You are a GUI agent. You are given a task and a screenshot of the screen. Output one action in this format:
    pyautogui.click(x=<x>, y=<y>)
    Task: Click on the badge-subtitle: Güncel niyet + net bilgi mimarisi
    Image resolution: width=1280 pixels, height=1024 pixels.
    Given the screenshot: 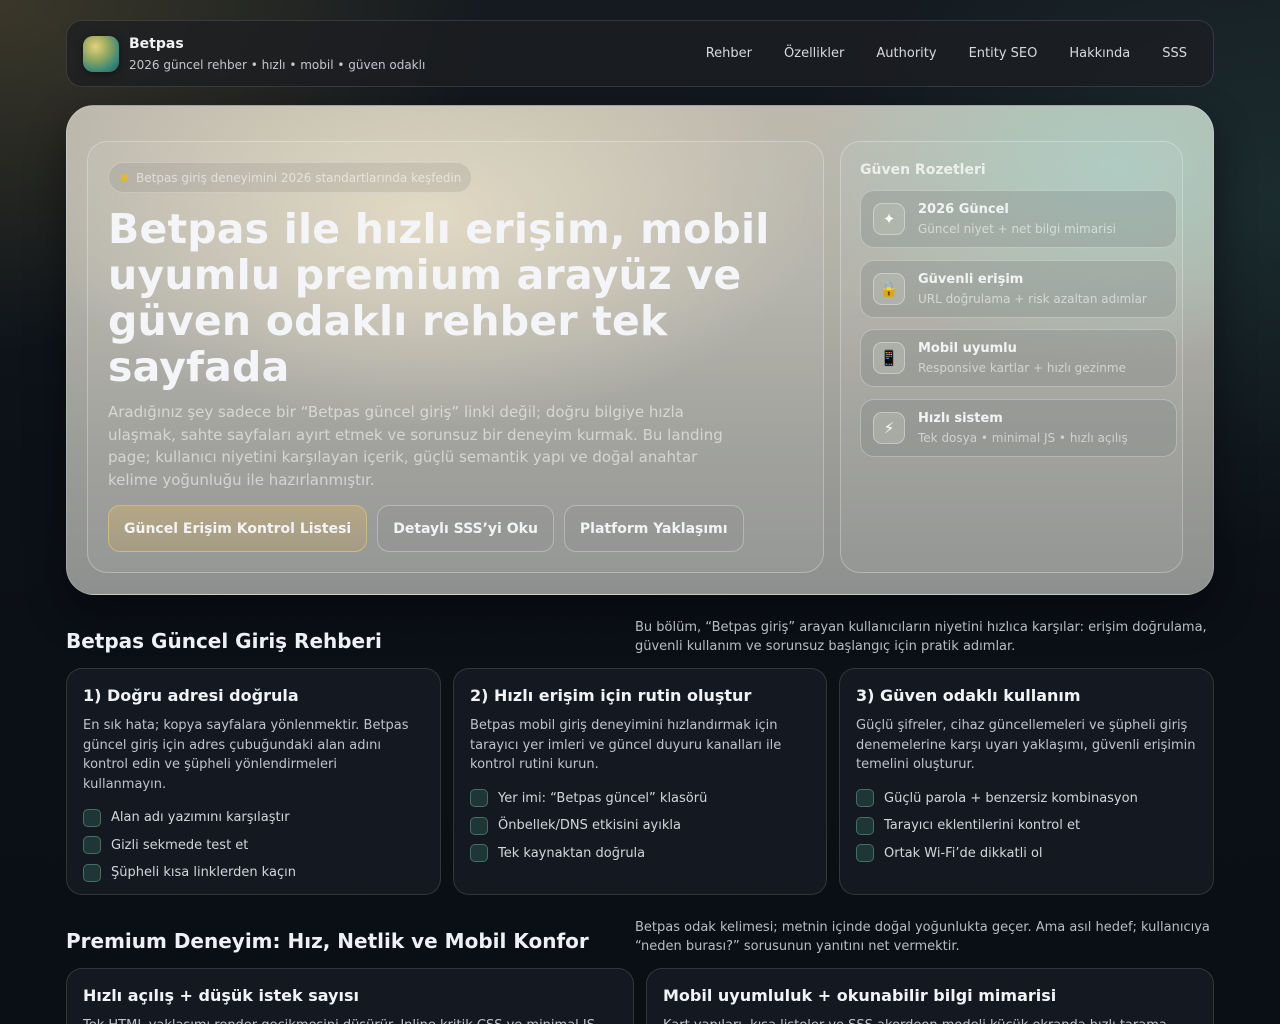 What is the action you would take?
    pyautogui.click(x=1017, y=229)
    